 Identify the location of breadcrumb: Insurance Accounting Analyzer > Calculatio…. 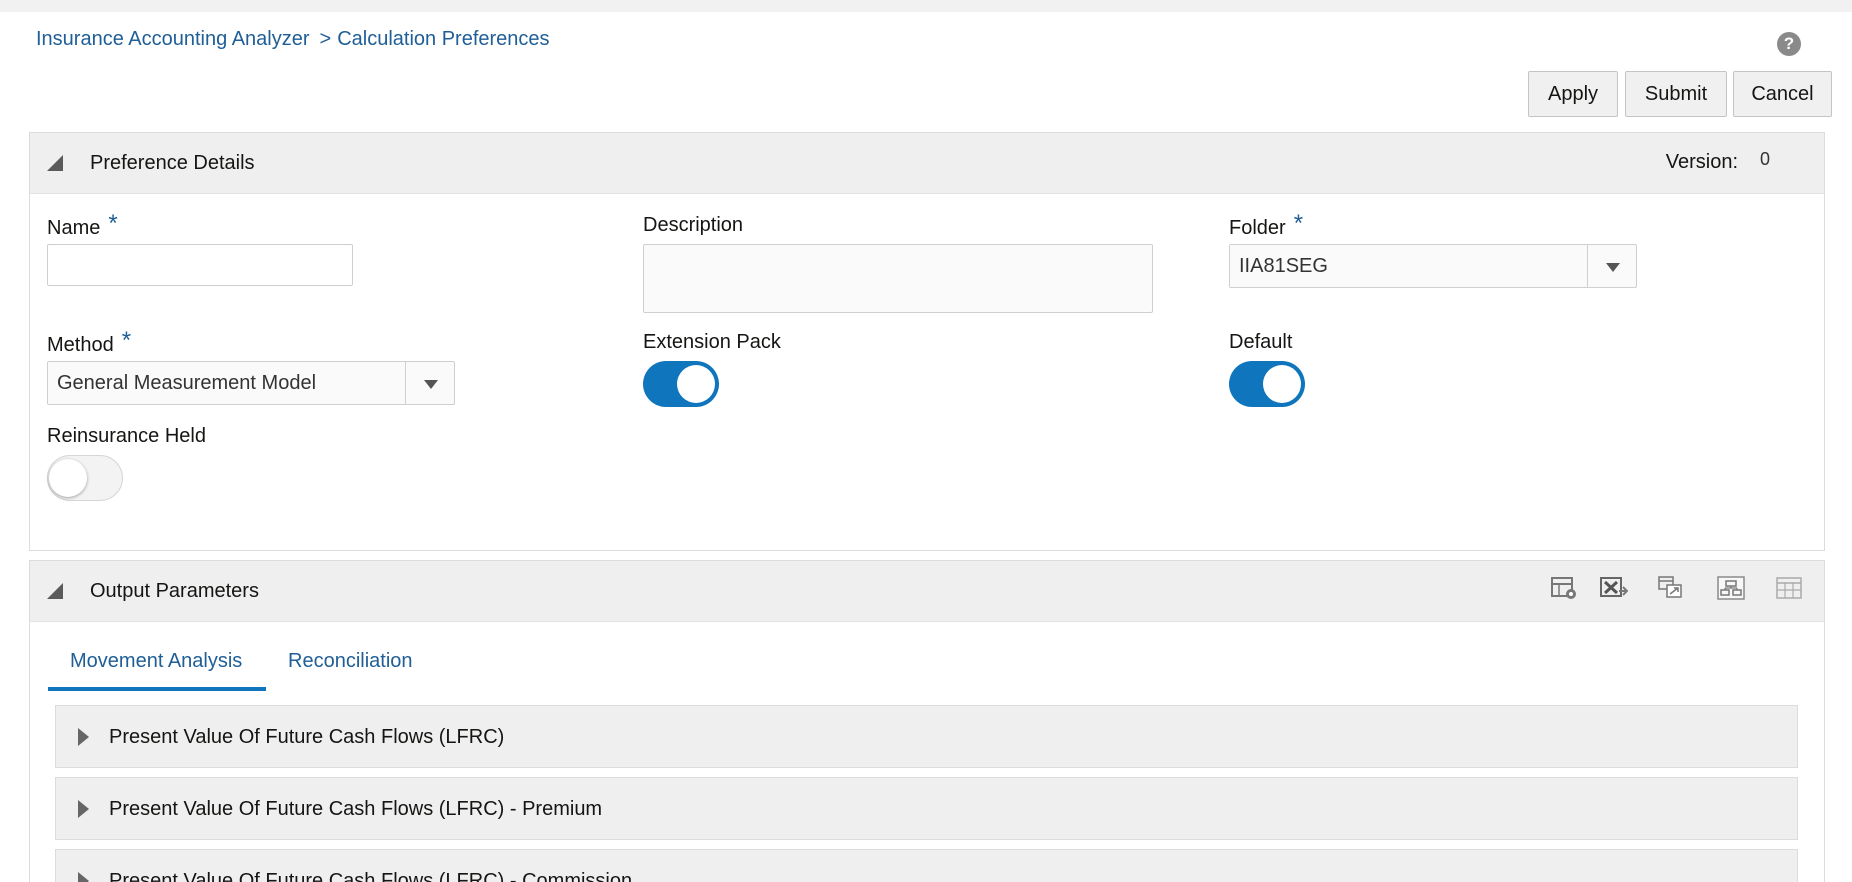
(293, 39).